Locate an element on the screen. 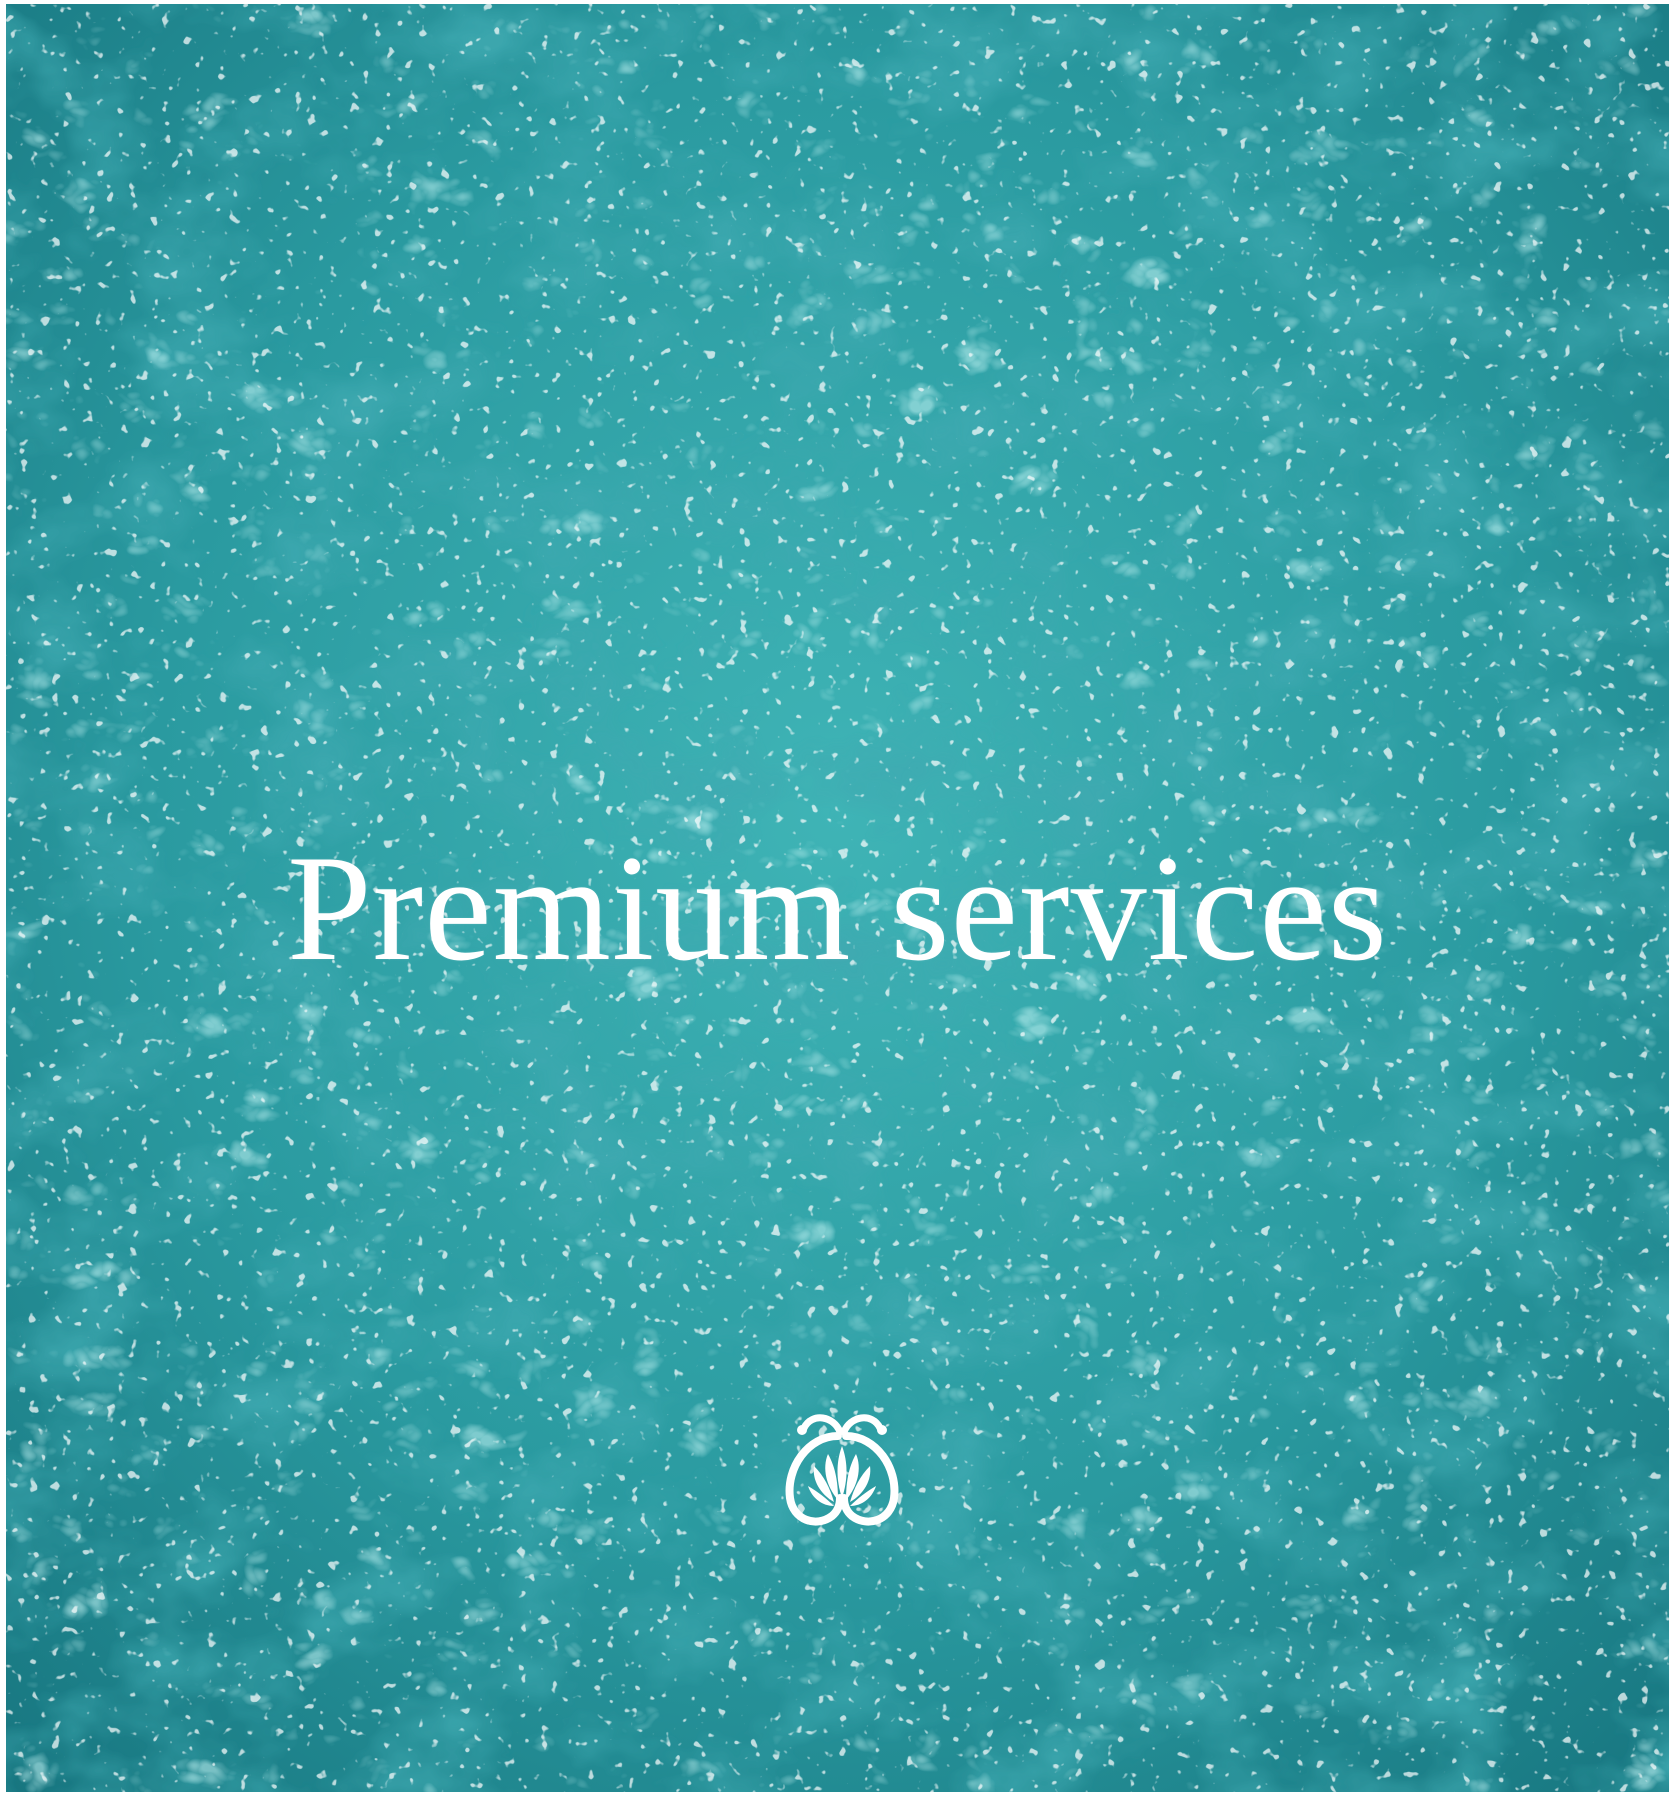  hero-title: Premium services is located at coordinates (837, 908).